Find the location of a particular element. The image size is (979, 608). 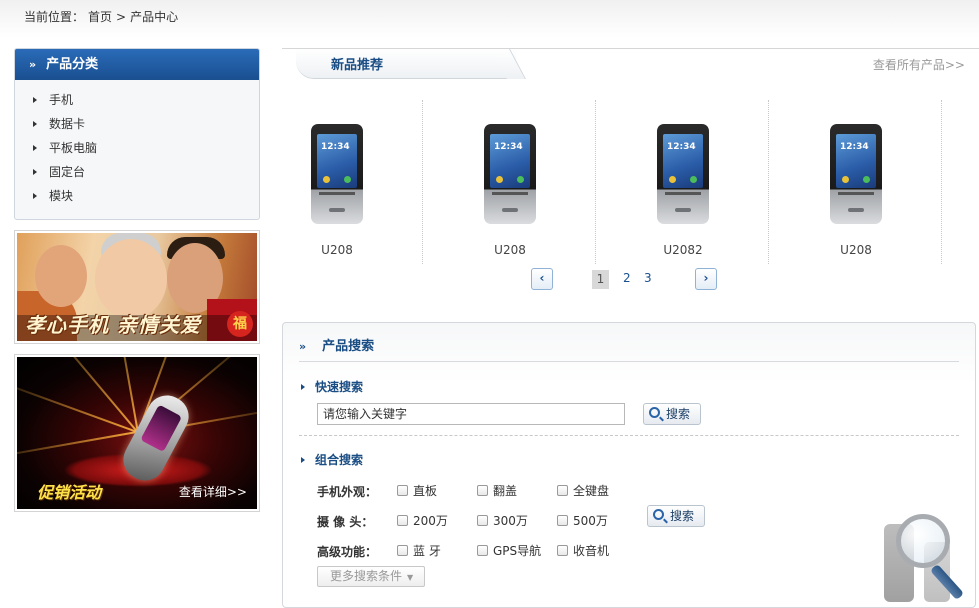

product-phone-keys is located at coordinates (510, 193).